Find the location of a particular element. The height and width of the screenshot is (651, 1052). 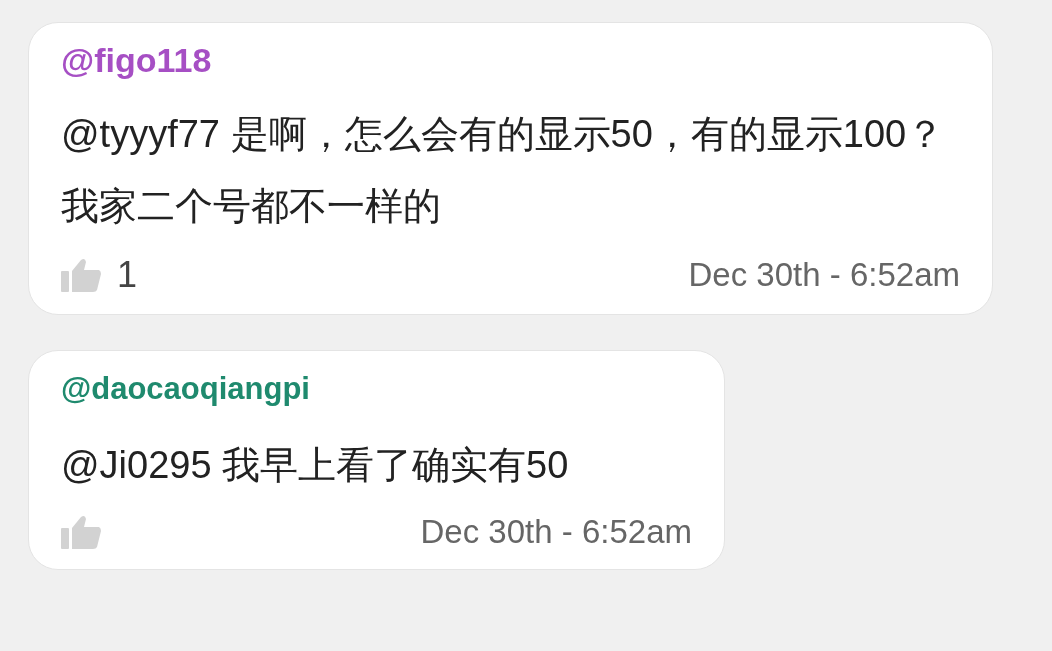

username: @daocaoqiangpi is located at coordinates (376, 389).